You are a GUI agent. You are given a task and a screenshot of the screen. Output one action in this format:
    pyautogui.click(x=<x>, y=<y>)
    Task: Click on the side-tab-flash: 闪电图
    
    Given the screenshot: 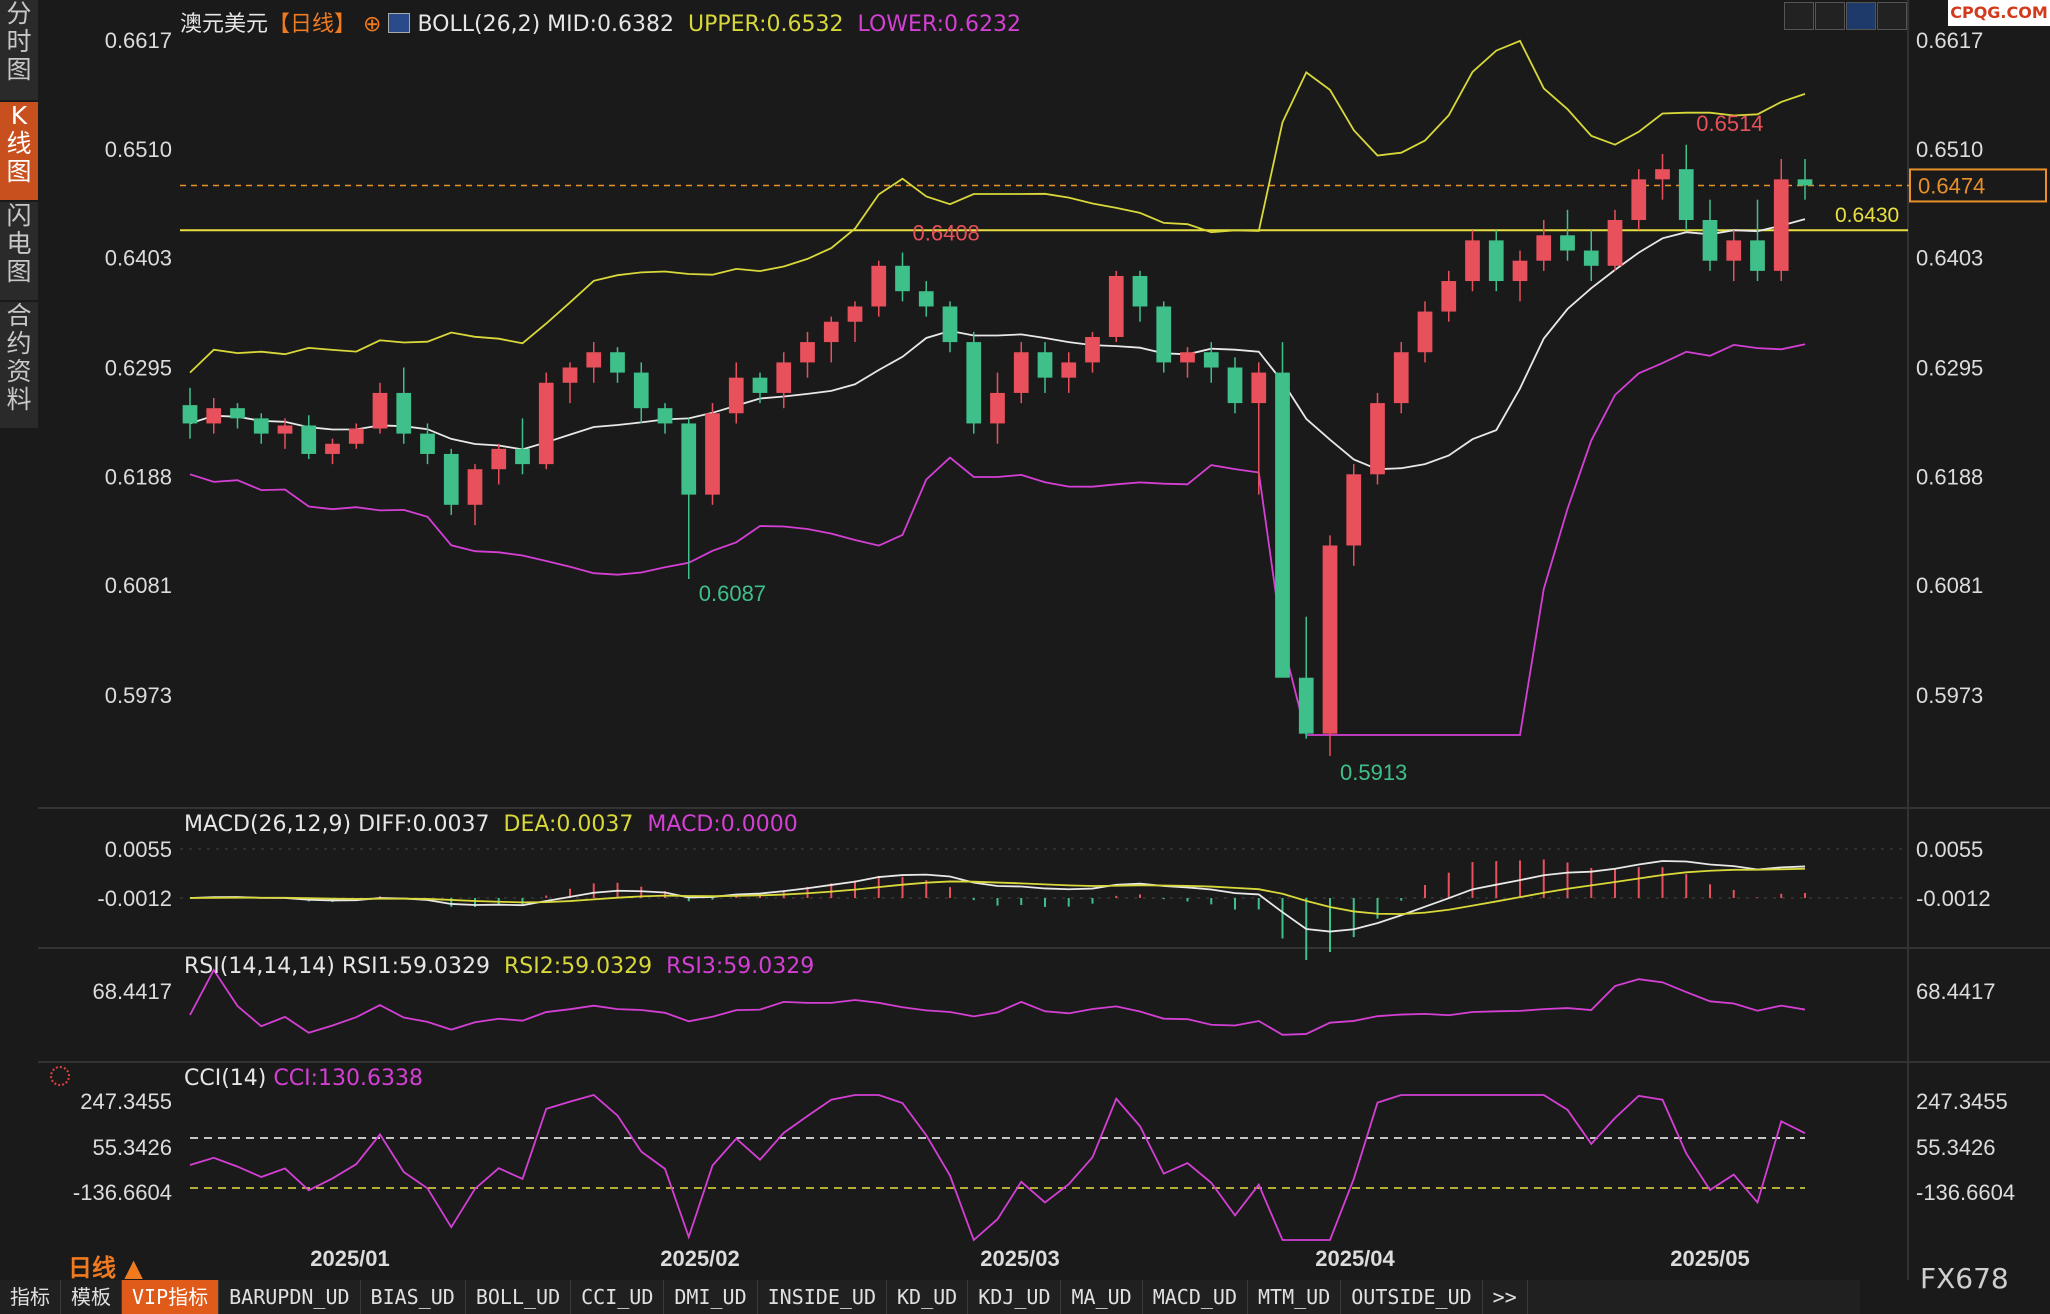 What is the action you would take?
    pyautogui.click(x=19, y=251)
    